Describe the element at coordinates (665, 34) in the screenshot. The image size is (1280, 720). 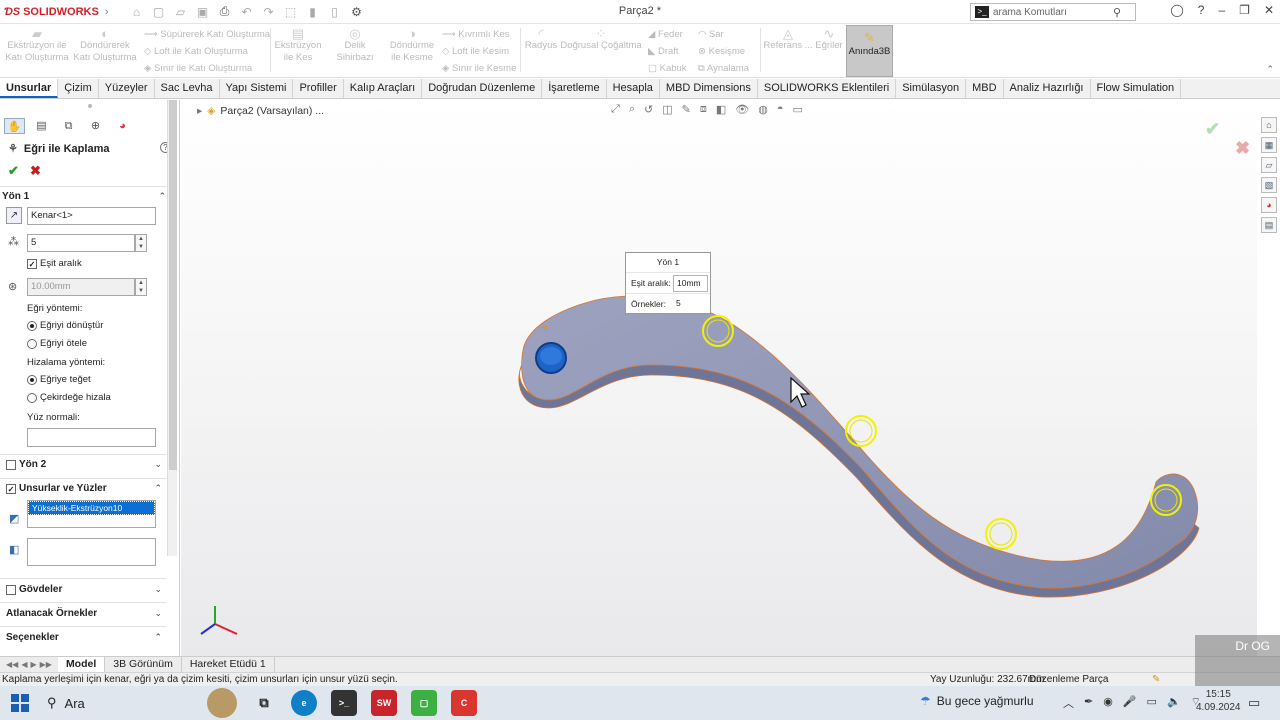
I see `rib-button: ◢ Feder` at that location.